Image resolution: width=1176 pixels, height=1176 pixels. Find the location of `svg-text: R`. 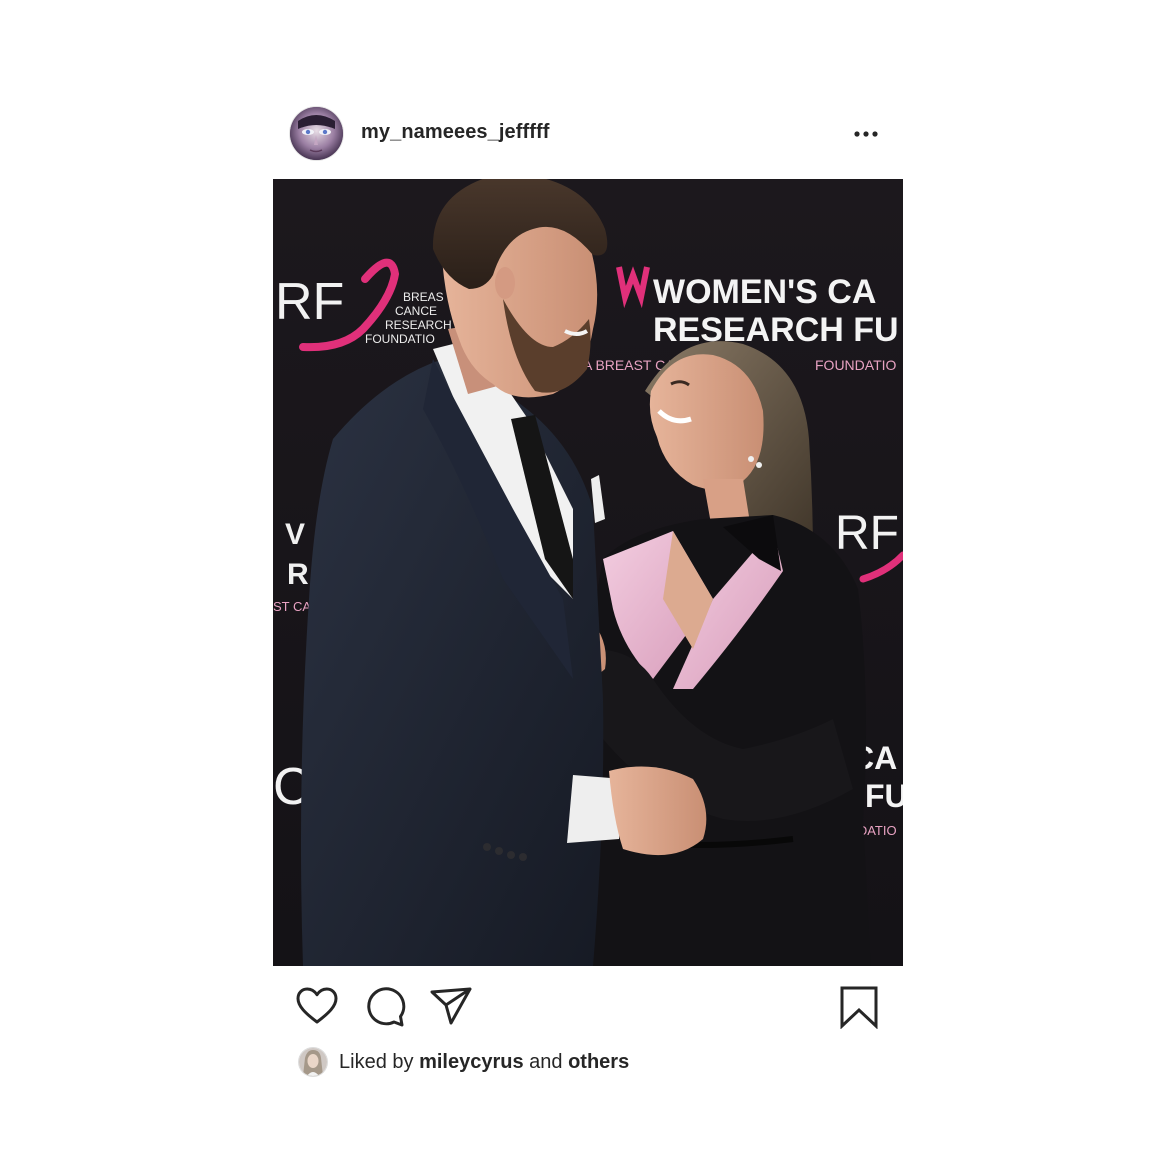

svg-text: R is located at coordinates (298, 574).